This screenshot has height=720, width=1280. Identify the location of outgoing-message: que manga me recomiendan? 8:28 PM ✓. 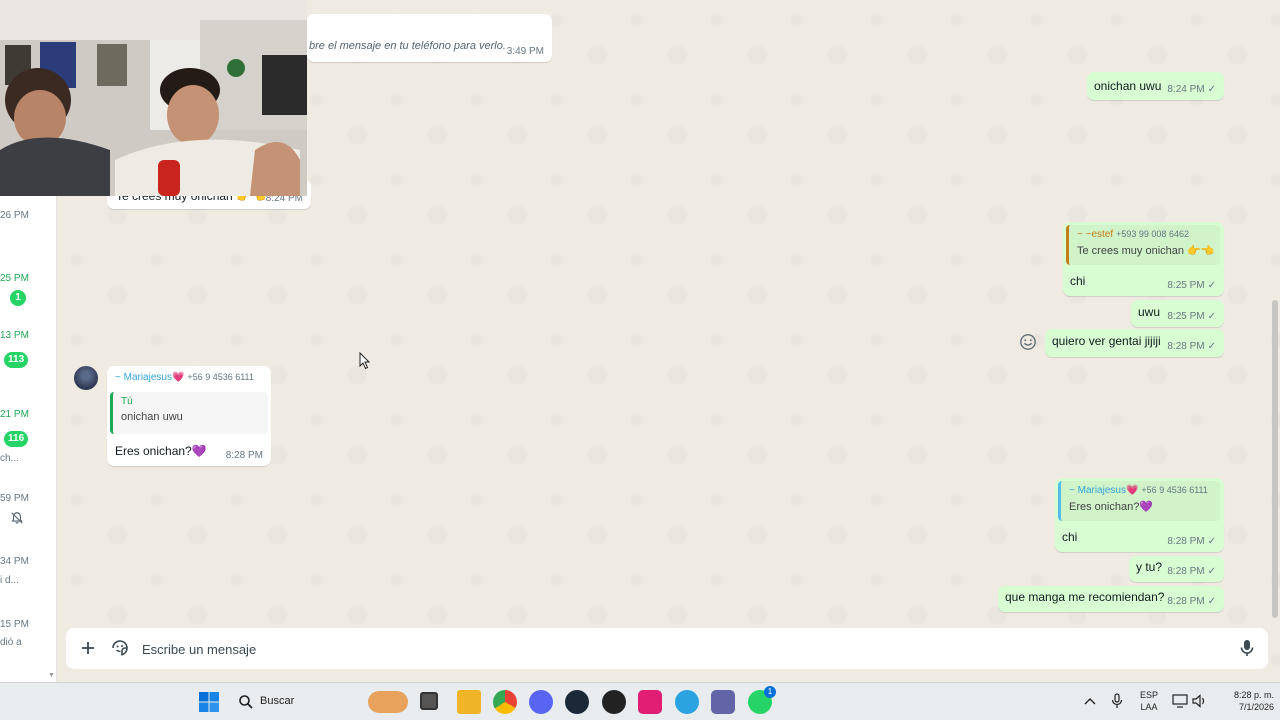
(1111, 599).